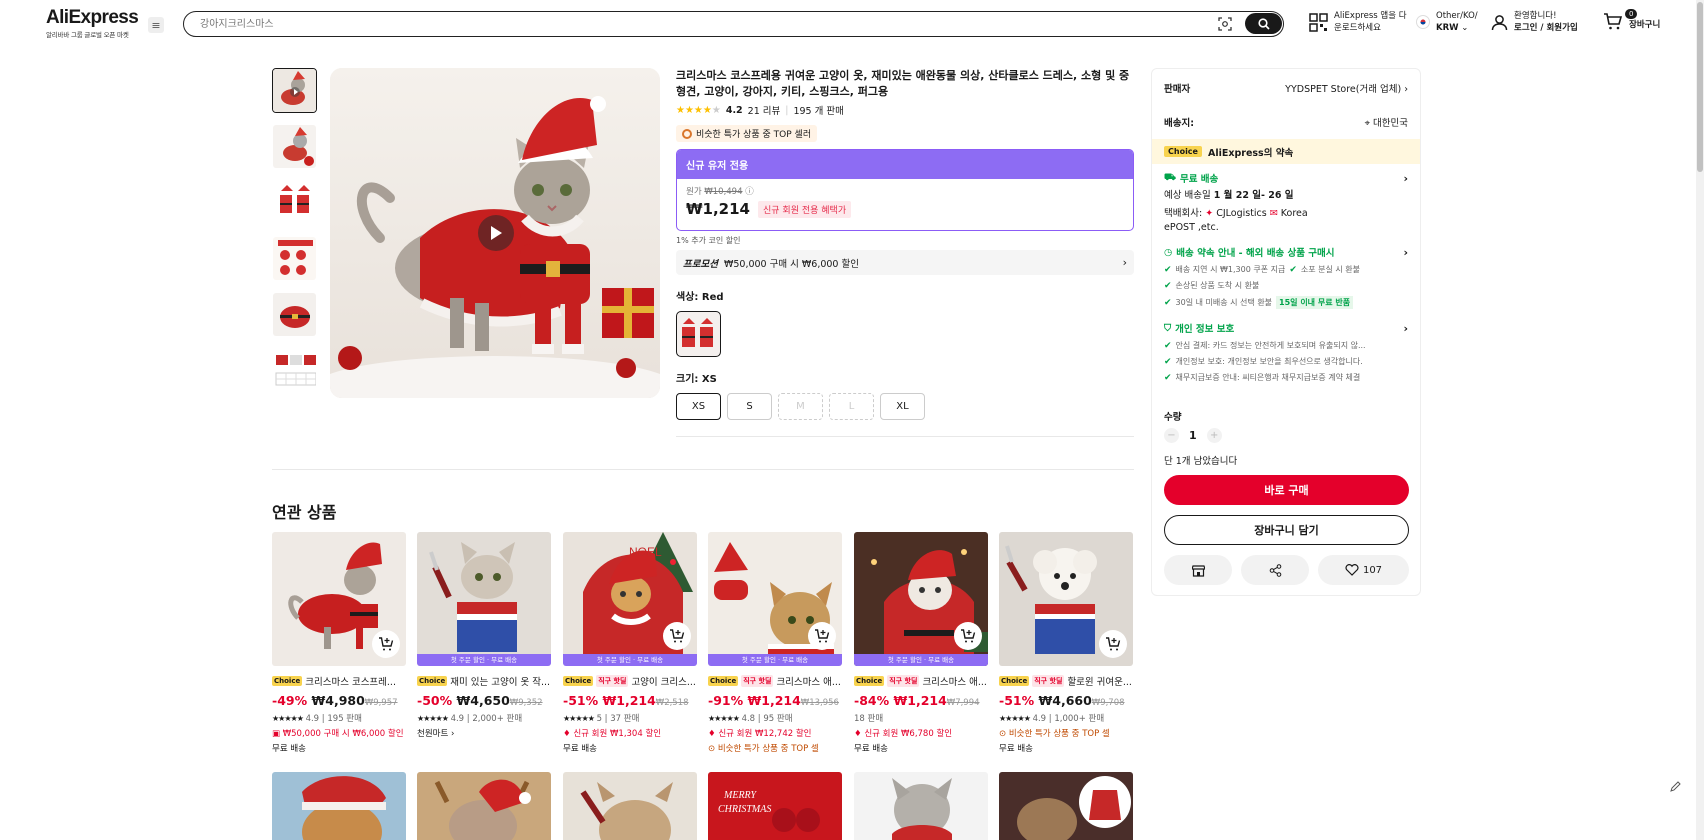 This screenshot has height=840, width=1706. I want to click on play-video-button, so click(496, 233).